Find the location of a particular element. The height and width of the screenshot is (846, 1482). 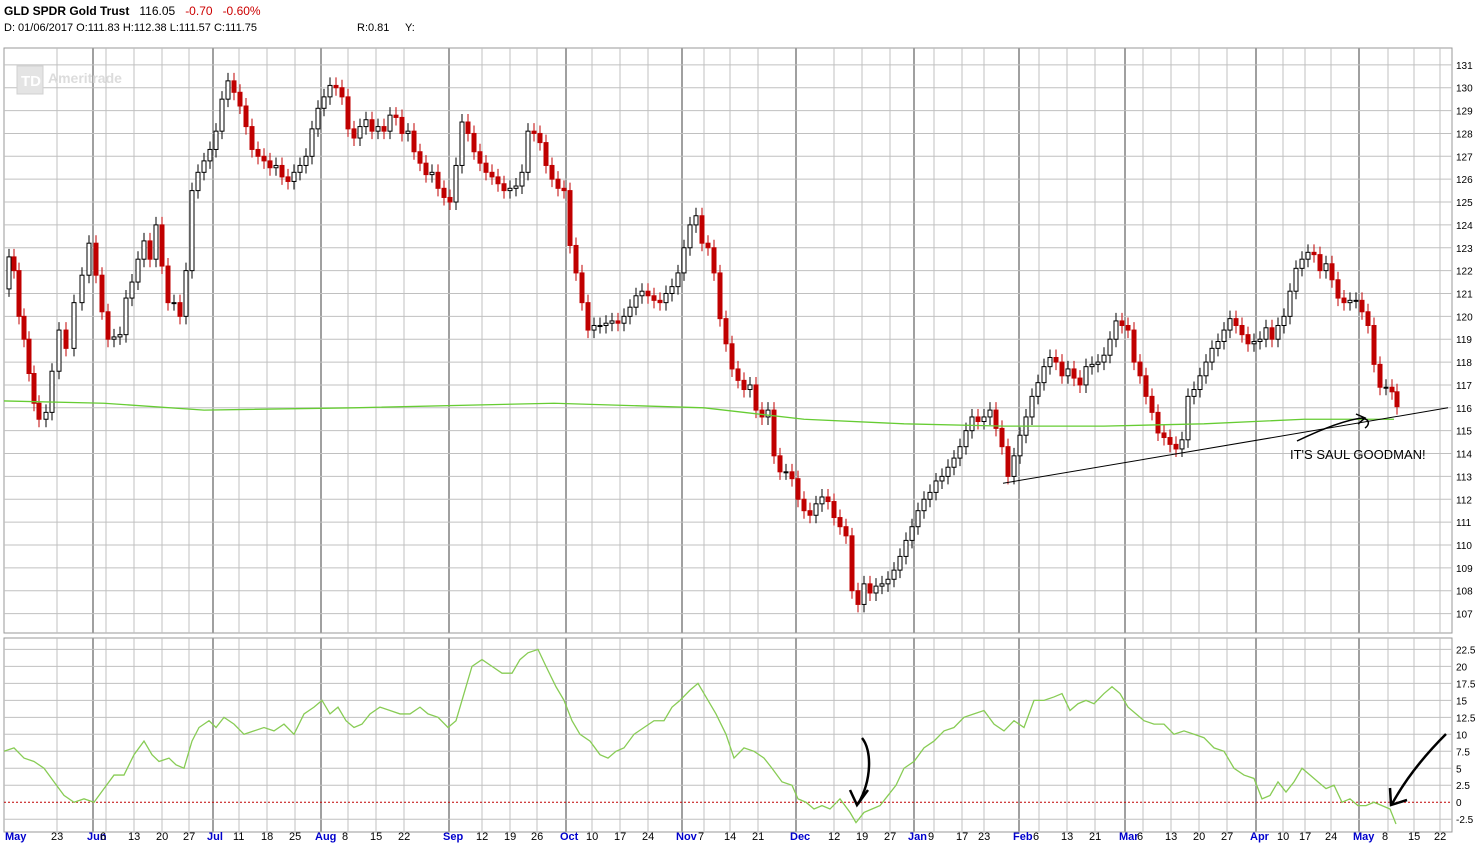

x-tick-label: 15 is located at coordinates (376, 837).